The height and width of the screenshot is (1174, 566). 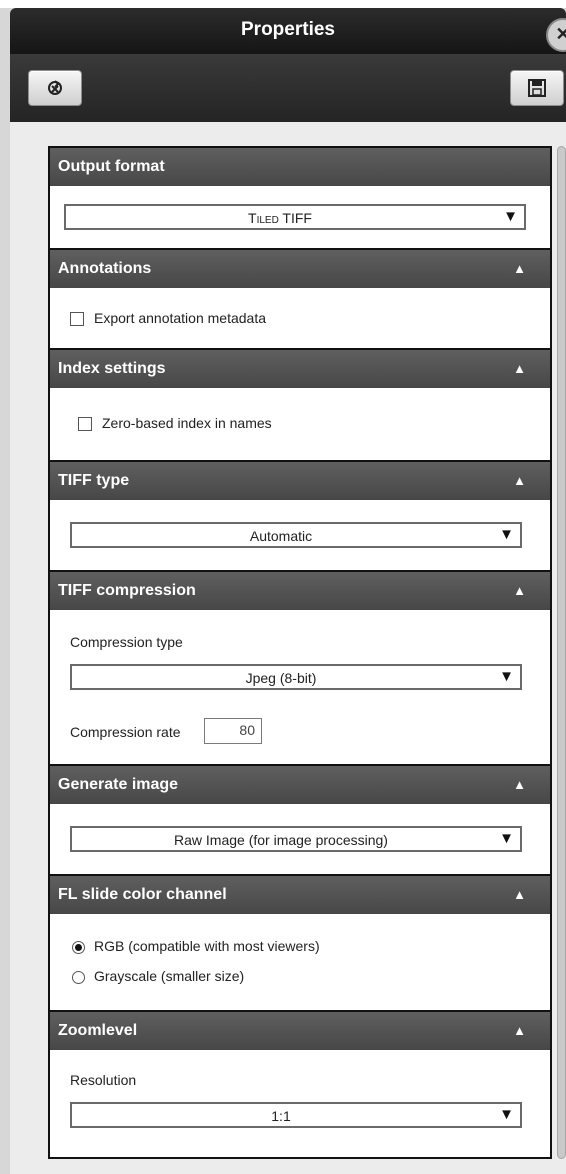 What do you see at coordinates (111, 166) in the screenshot?
I see `section-title: Output format` at bounding box center [111, 166].